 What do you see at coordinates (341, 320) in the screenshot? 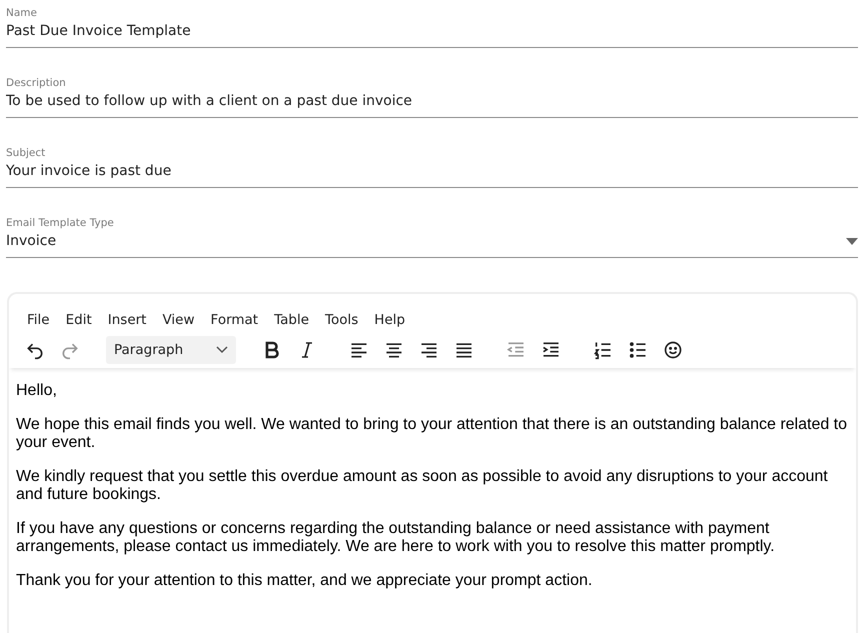
I see `menu-item: Tools` at bounding box center [341, 320].